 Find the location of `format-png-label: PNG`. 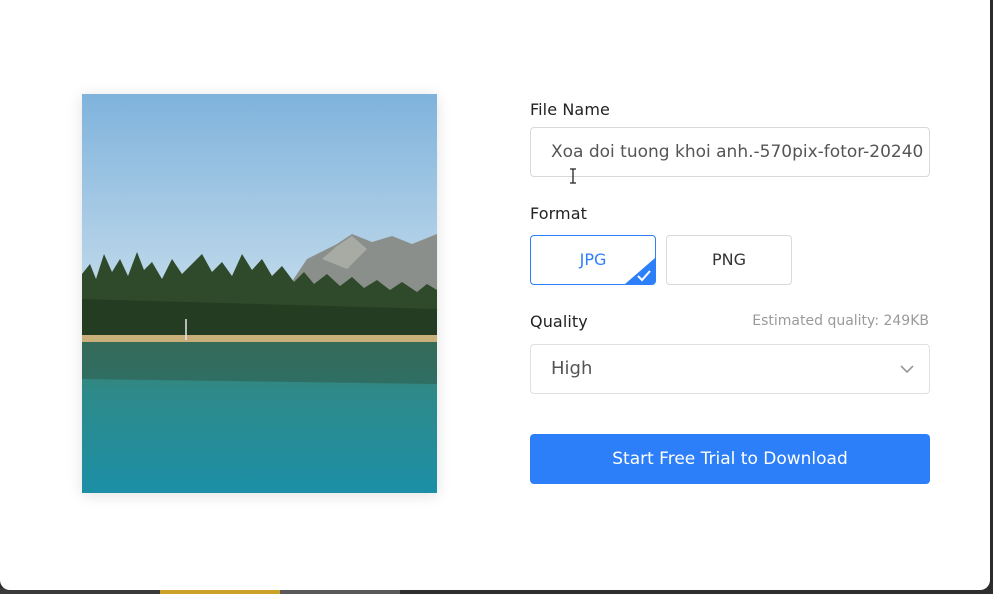

format-png-label: PNG is located at coordinates (728, 259).